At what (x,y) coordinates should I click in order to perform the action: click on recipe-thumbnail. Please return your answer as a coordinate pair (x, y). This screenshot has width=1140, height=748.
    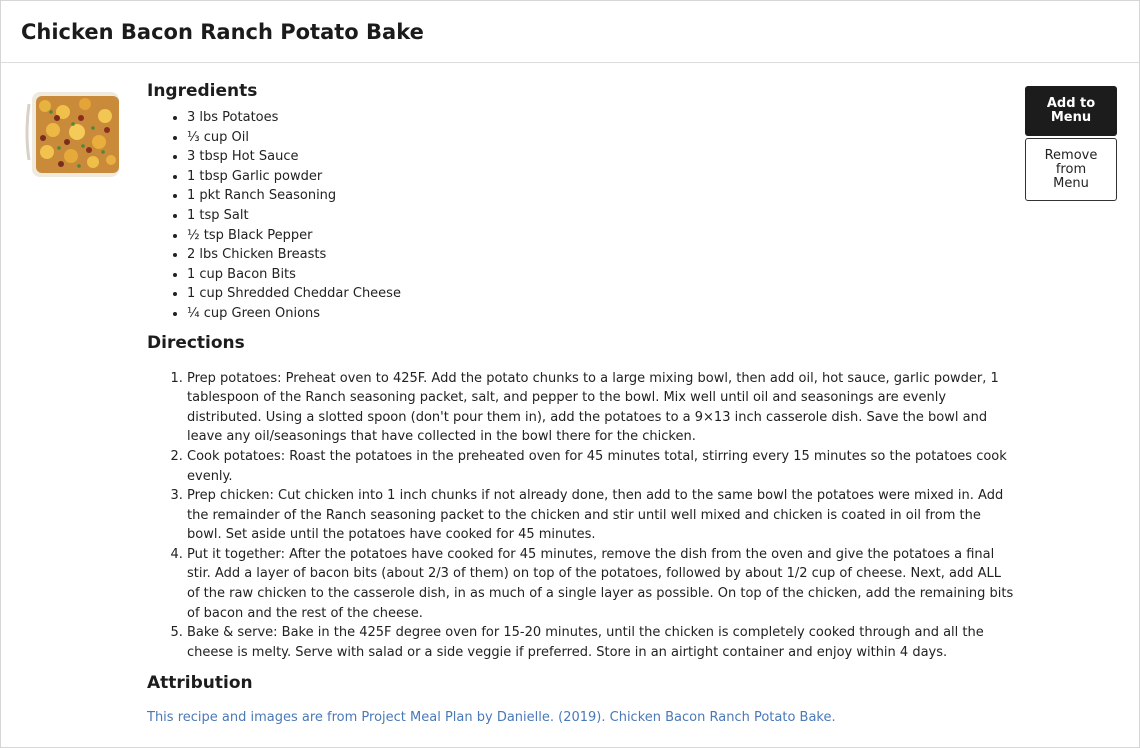
    Looking at the image, I should click on (71, 134).